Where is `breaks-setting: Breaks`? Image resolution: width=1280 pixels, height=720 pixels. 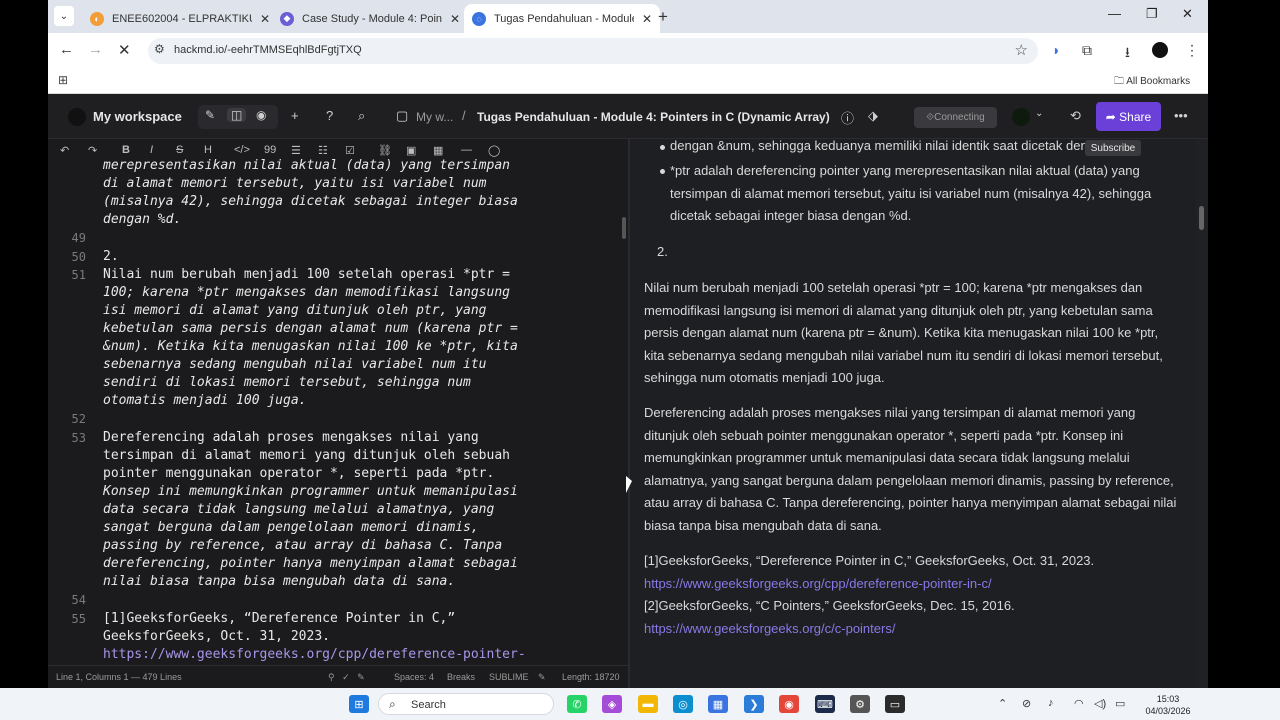
breaks-setting: Breaks is located at coordinates (461, 677).